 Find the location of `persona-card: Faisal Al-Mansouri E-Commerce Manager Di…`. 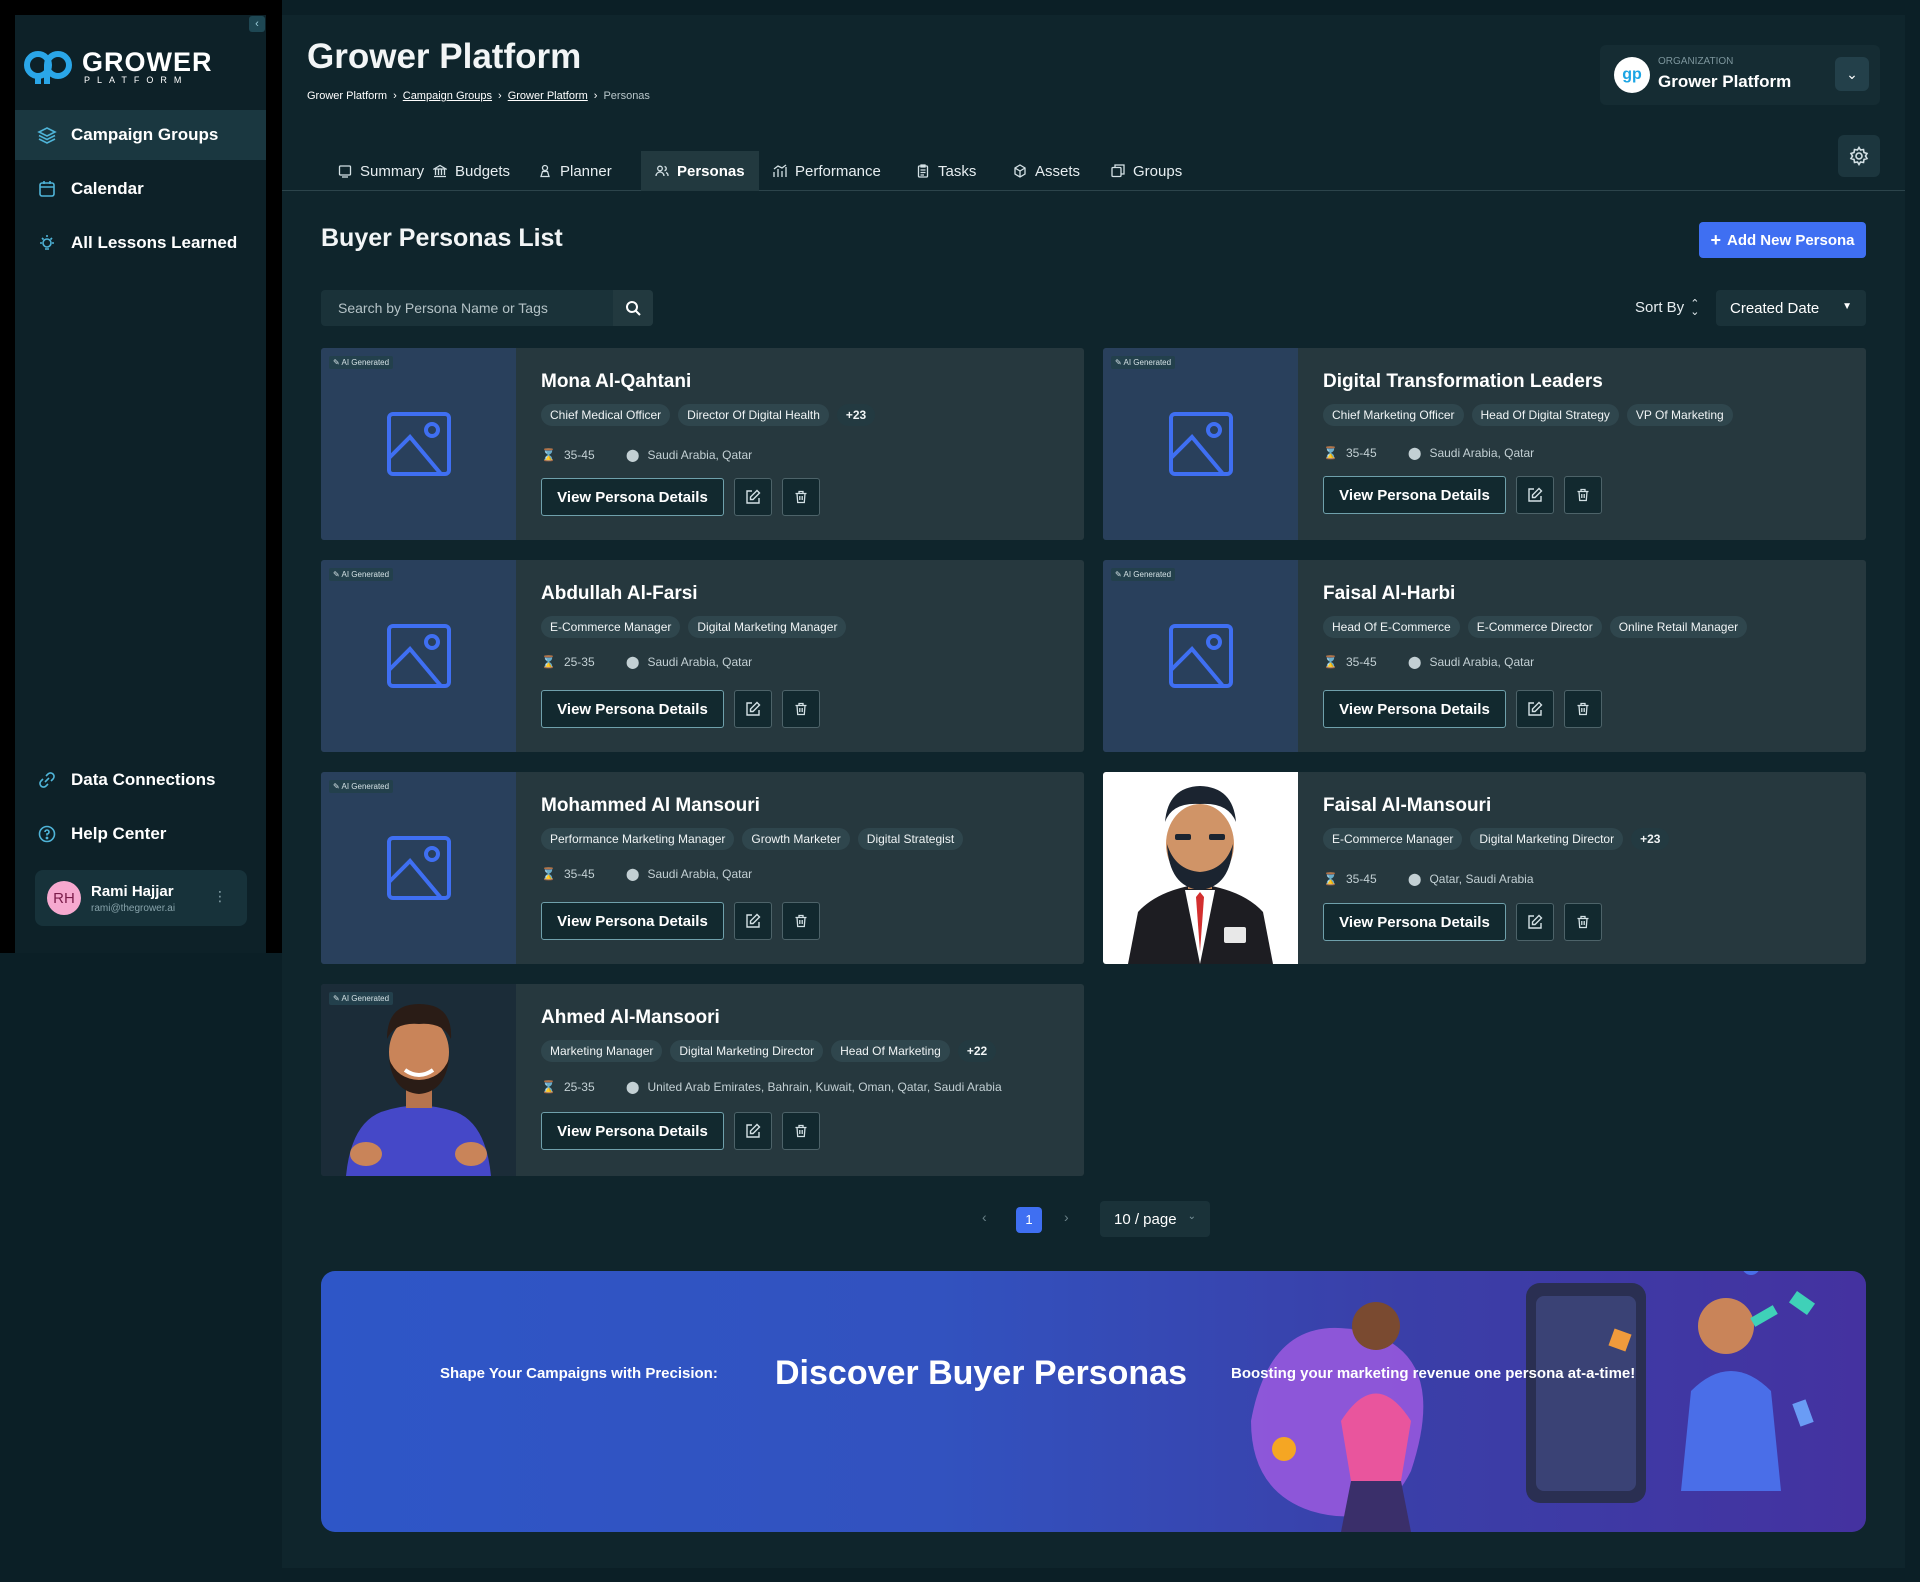

persona-card: Faisal Al-Mansouri E-Commerce Manager Di… is located at coordinates (1484, 868).